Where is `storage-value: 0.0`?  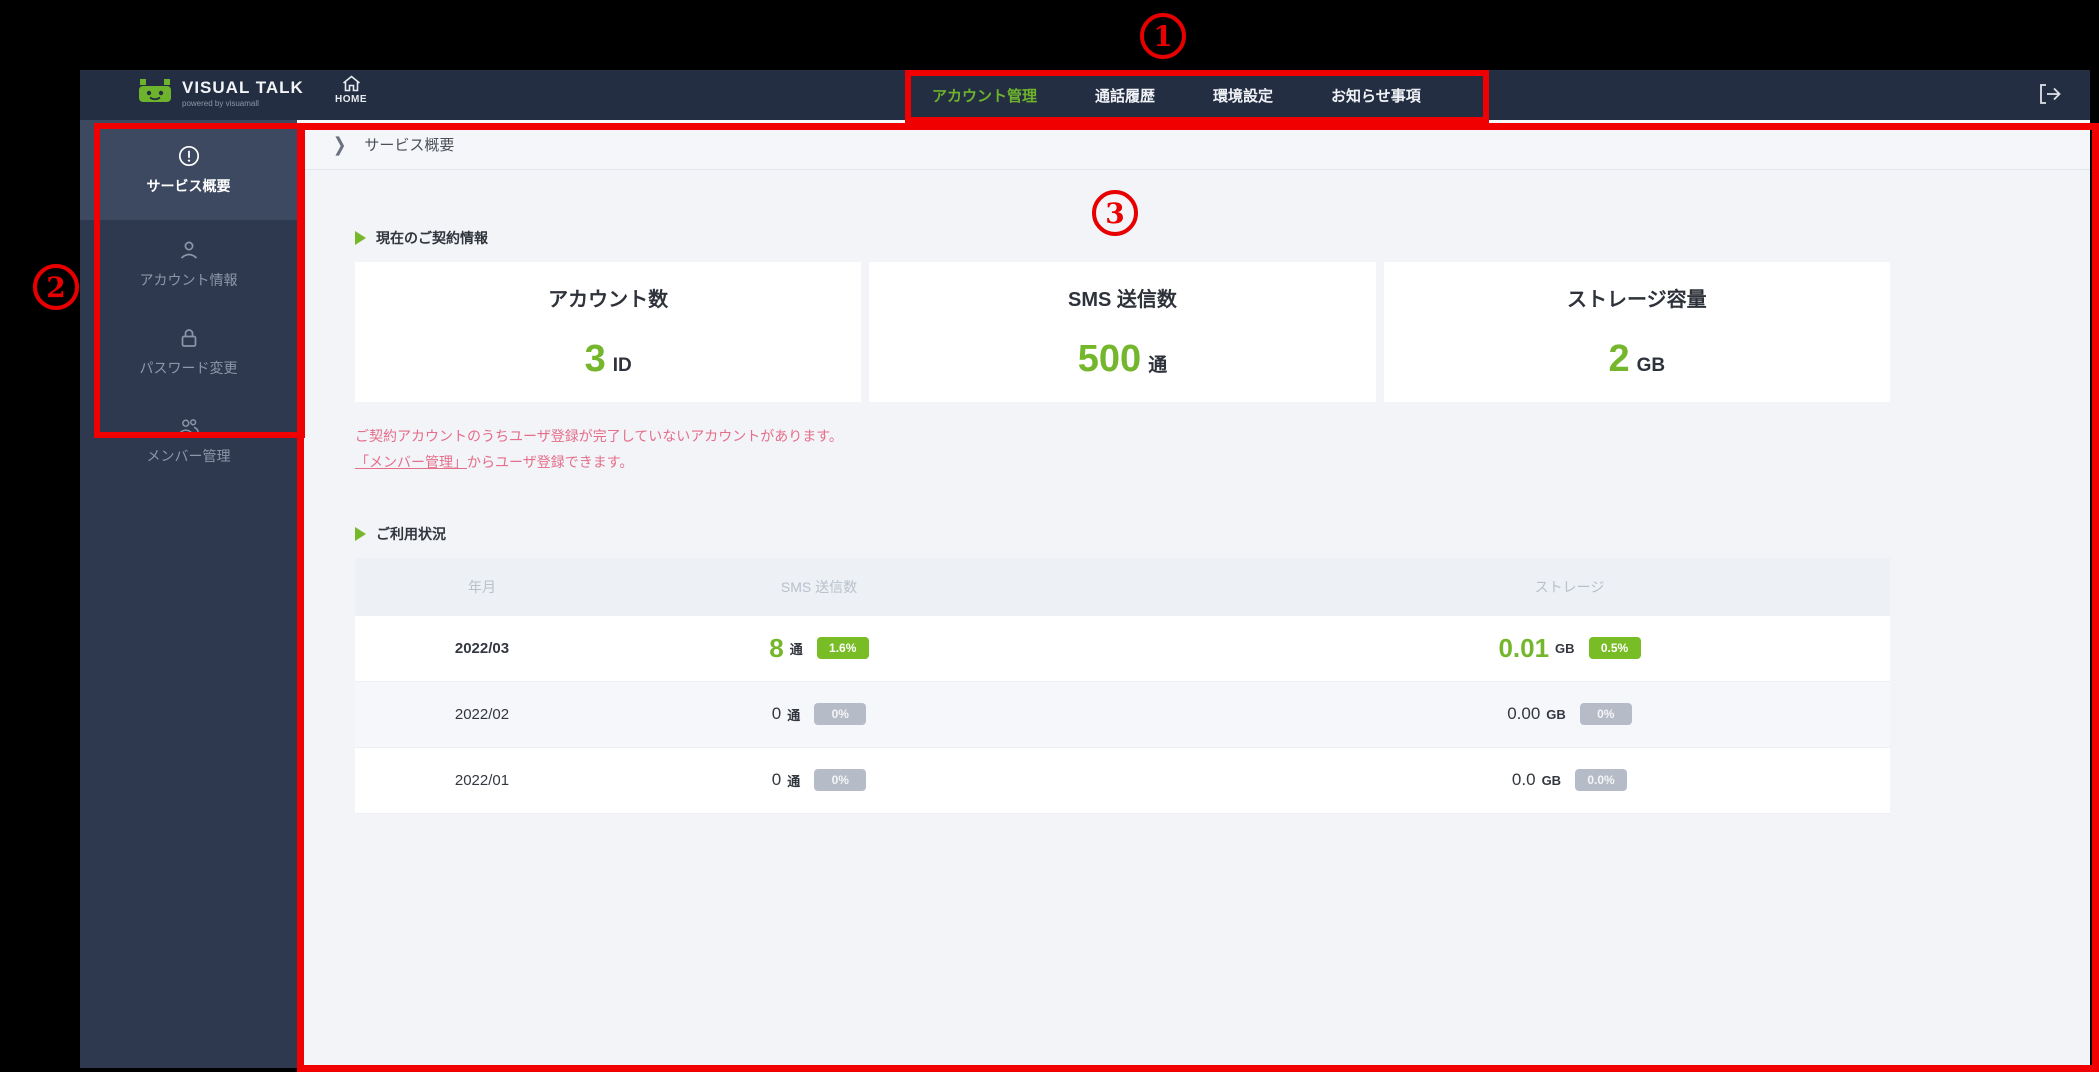
storage-value: 0.0 is located at coordinates (1523, 780).